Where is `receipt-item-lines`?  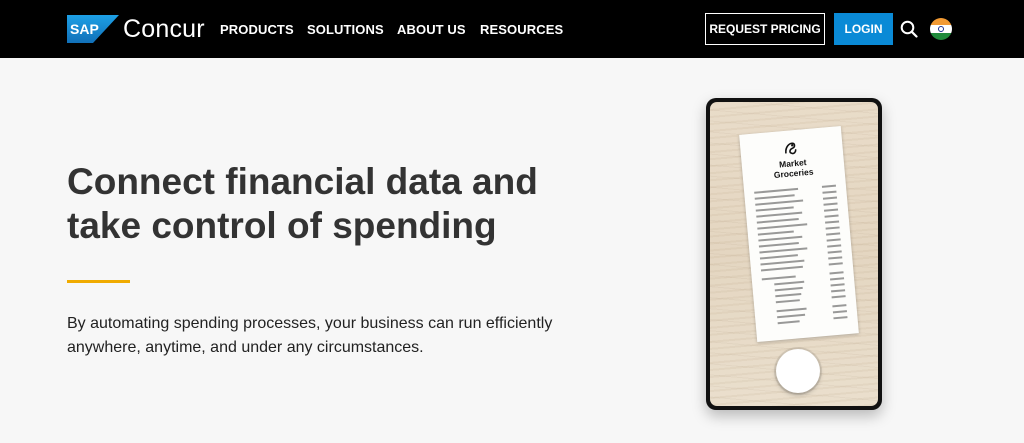 receipt-item-lines is located at coordinates (793, 225).